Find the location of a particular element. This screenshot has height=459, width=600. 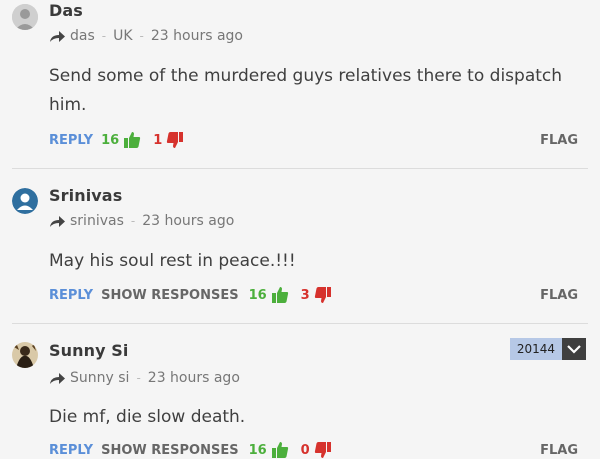

score-value: 20144 is located at coordinates (535, 349).